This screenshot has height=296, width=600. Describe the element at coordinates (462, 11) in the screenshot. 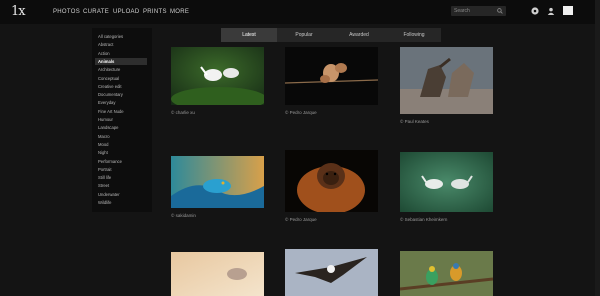

I see `search-placeholder: Search` at that location.